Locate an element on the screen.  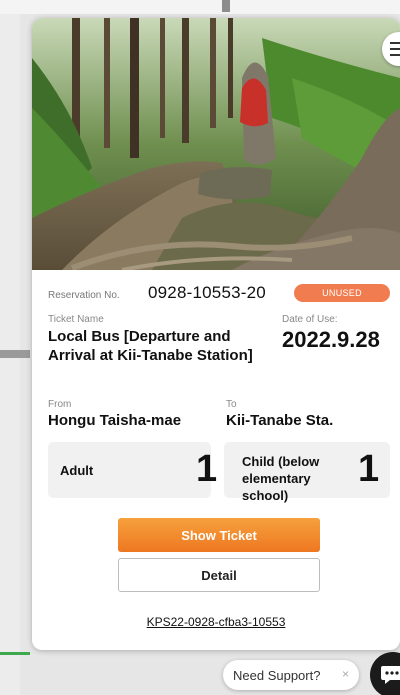
support-label: Need Support? is located at coordinates (276, 675).